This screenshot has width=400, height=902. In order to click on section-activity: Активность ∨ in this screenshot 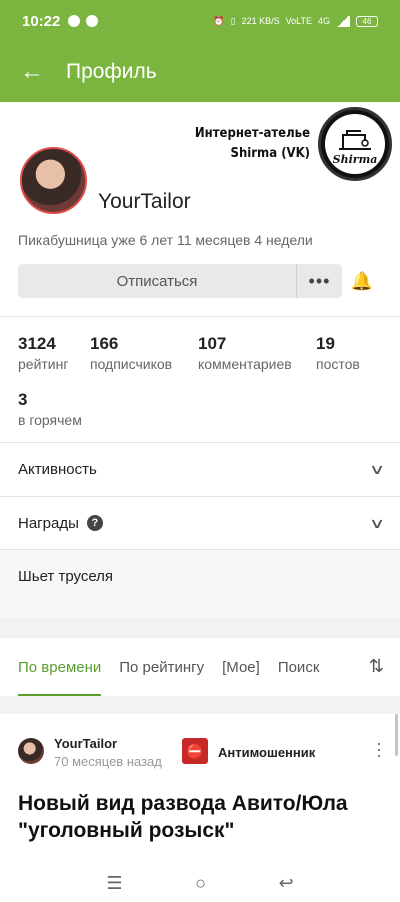, I will do `click(200, 469)`.